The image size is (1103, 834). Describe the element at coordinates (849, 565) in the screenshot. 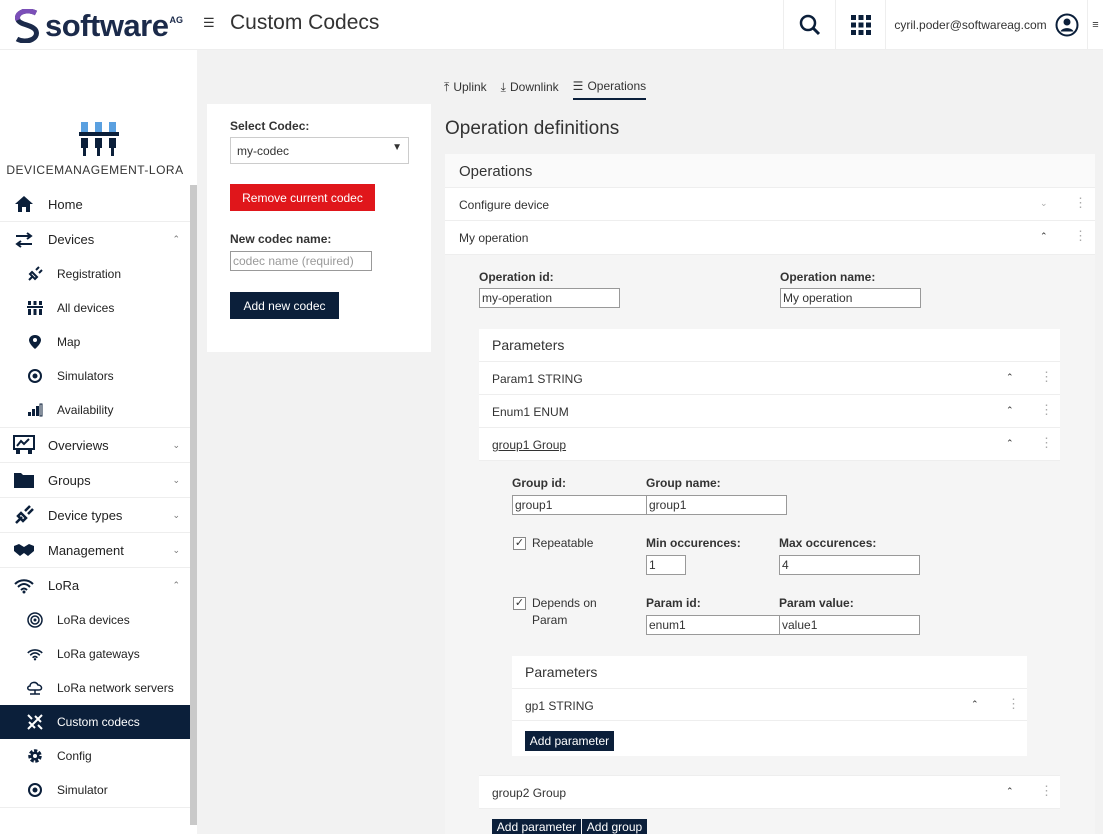

I see `max-occurences-input` at that location.